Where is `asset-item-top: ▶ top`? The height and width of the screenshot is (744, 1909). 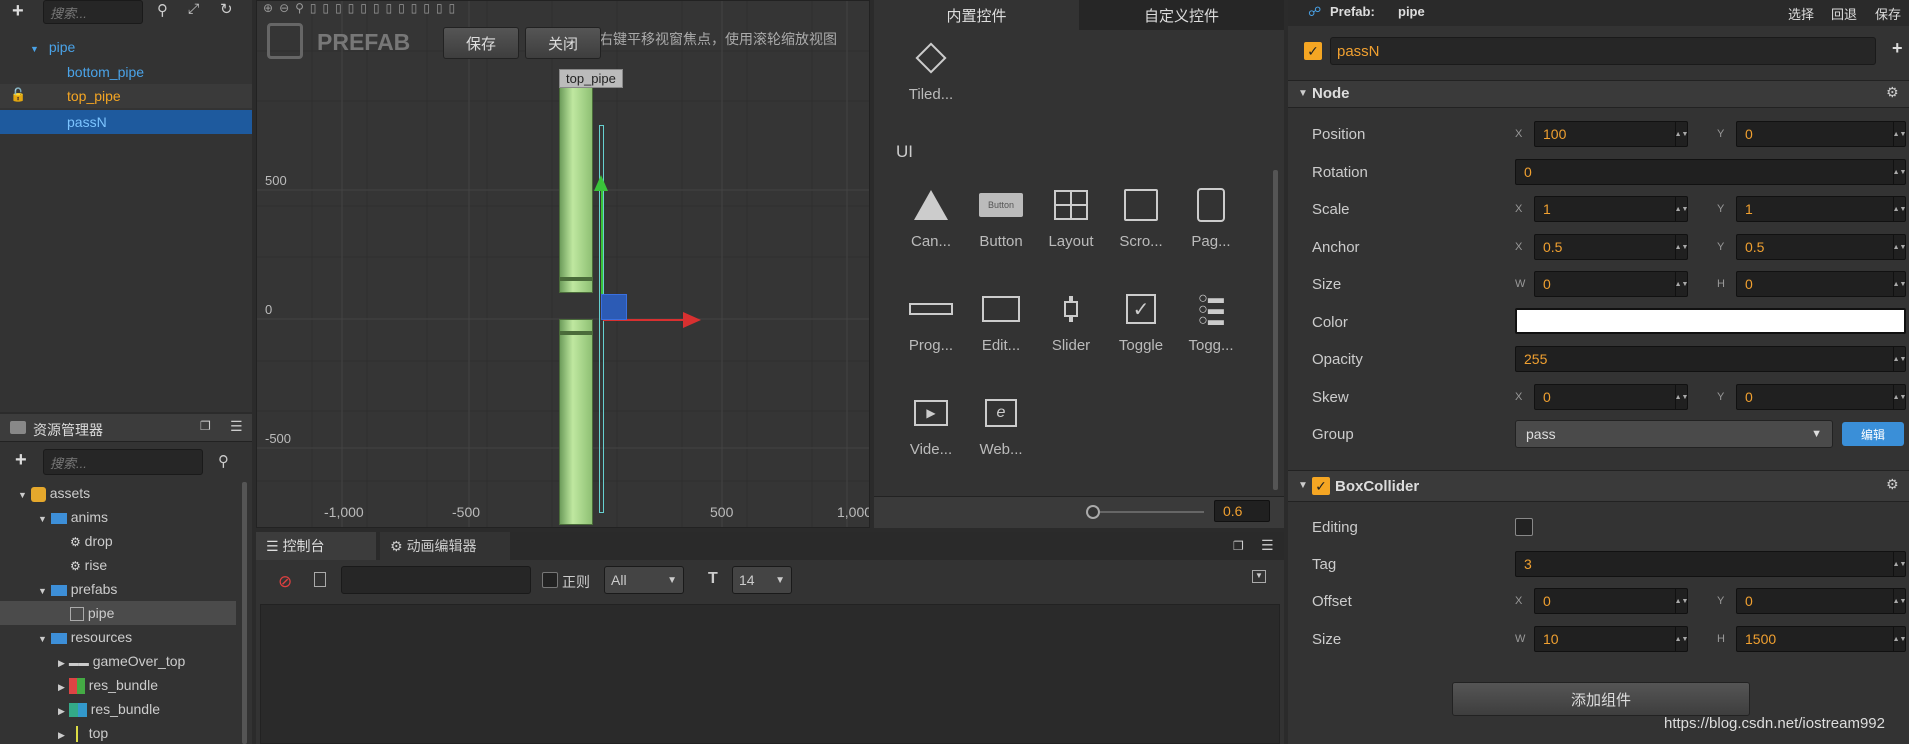 asset-item-top: ▶ top is located at coordinates (83, 734).